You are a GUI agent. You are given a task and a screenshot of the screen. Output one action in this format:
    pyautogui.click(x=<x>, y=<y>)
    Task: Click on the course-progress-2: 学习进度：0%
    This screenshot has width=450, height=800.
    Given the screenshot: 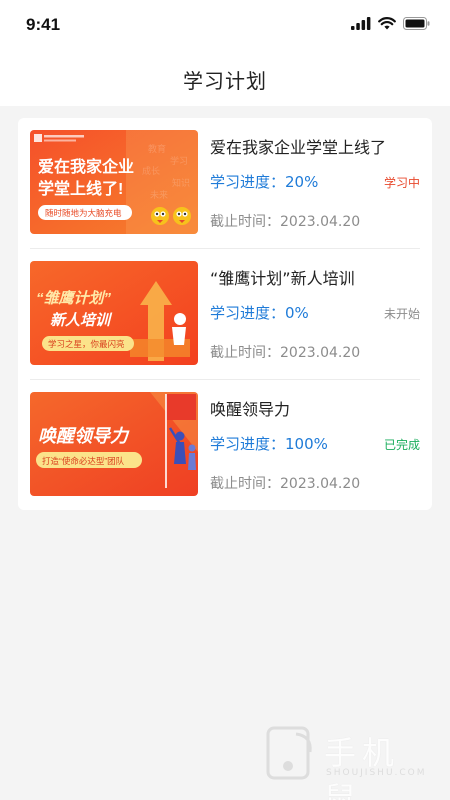 What is the action you would take?
    pyautogui.click(x=259, y=312)
    